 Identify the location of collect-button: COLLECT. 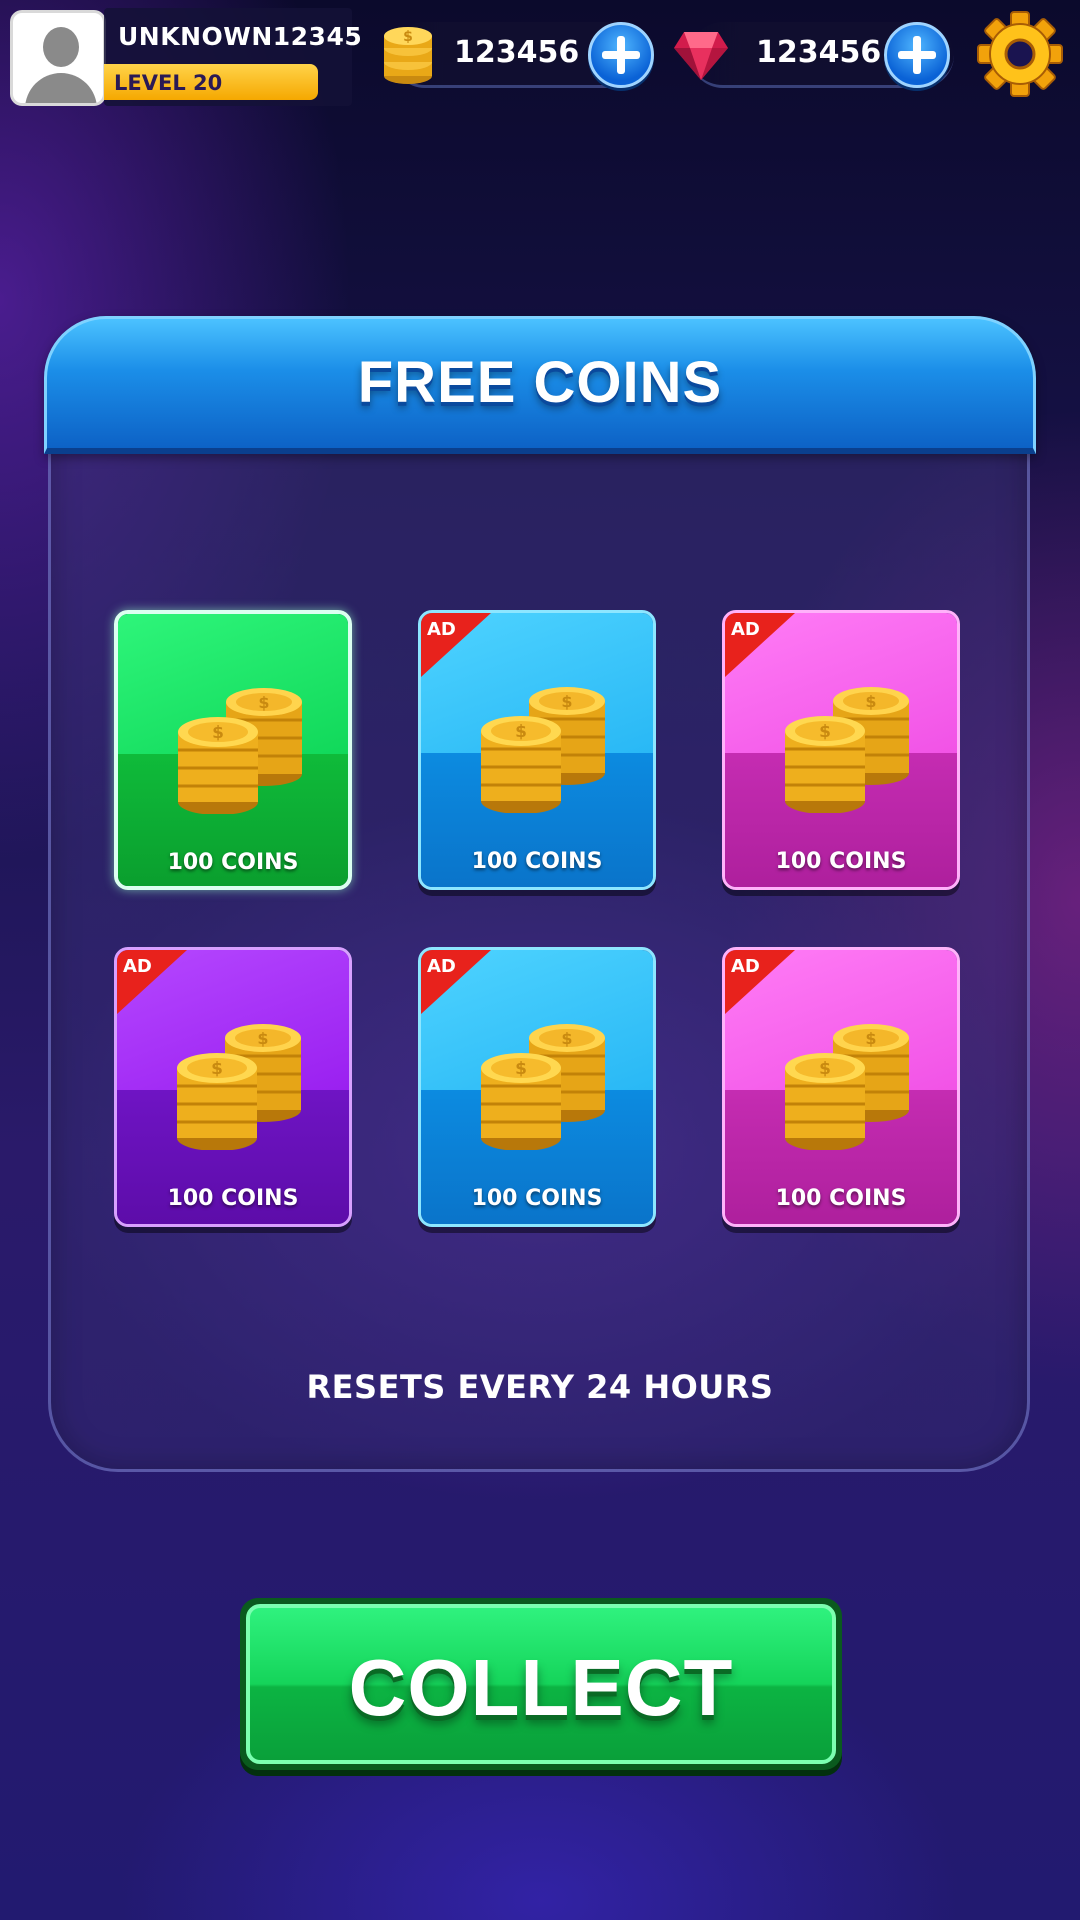
(541, 1684).